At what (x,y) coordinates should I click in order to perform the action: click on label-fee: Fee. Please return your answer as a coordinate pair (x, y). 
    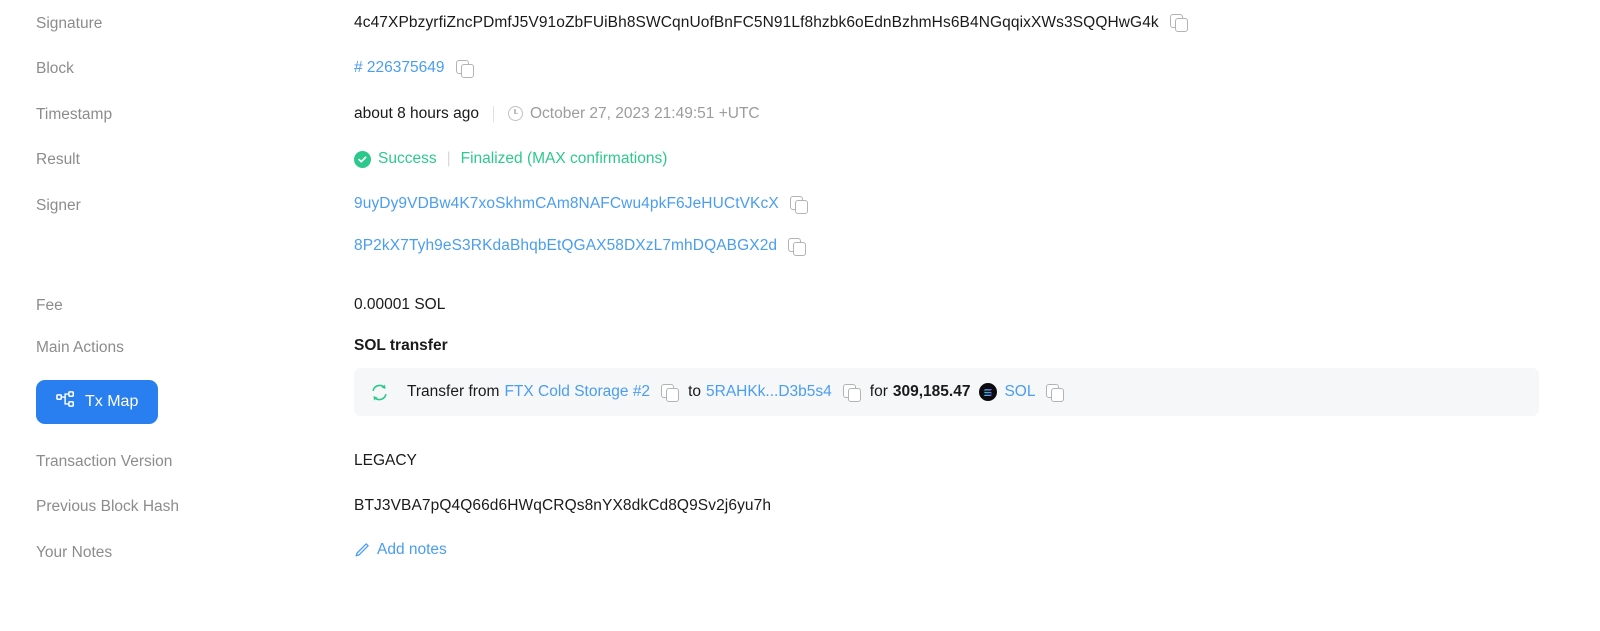
    Looking at the image, I should click on (49, 305).